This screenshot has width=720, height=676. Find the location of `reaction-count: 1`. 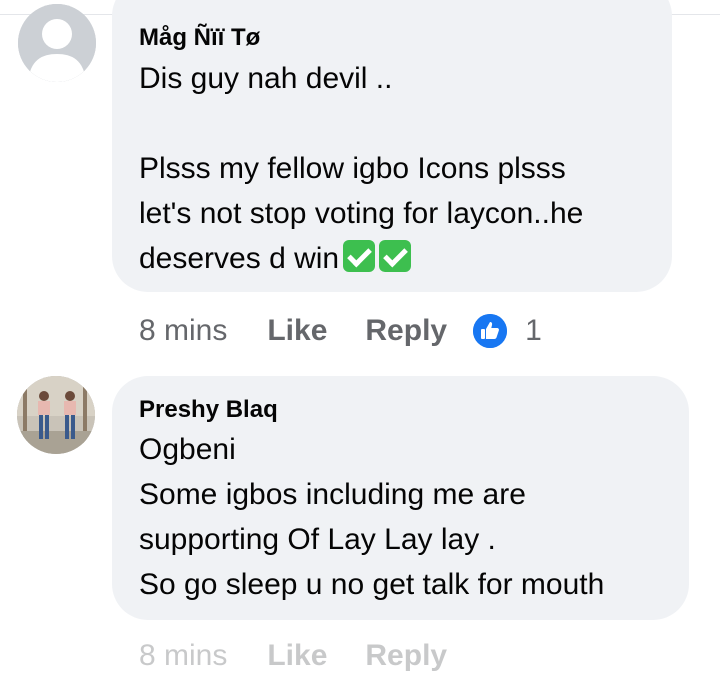

reaction-count: 1 is located at coordinates (533, 331).